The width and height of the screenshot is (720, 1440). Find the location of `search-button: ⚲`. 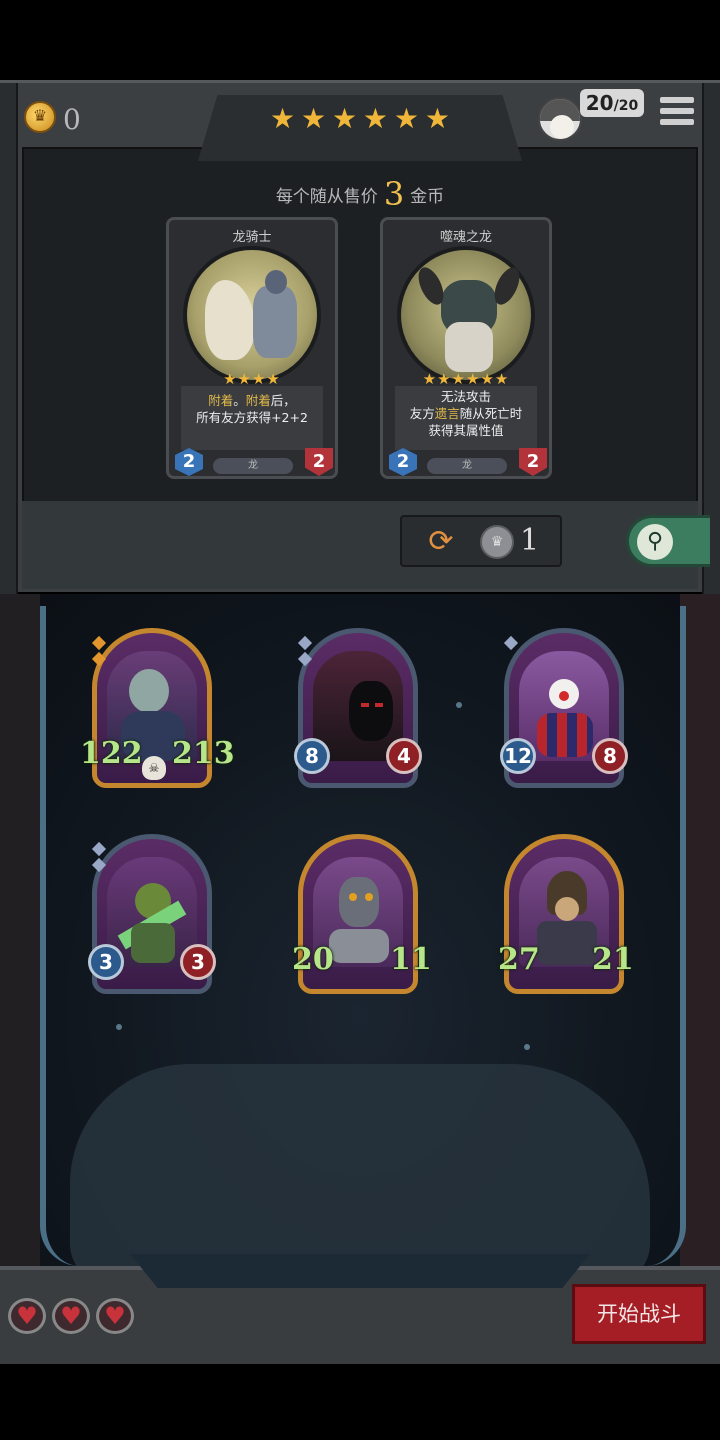

search-button: ⚲ is located at coordinates (668, 541).